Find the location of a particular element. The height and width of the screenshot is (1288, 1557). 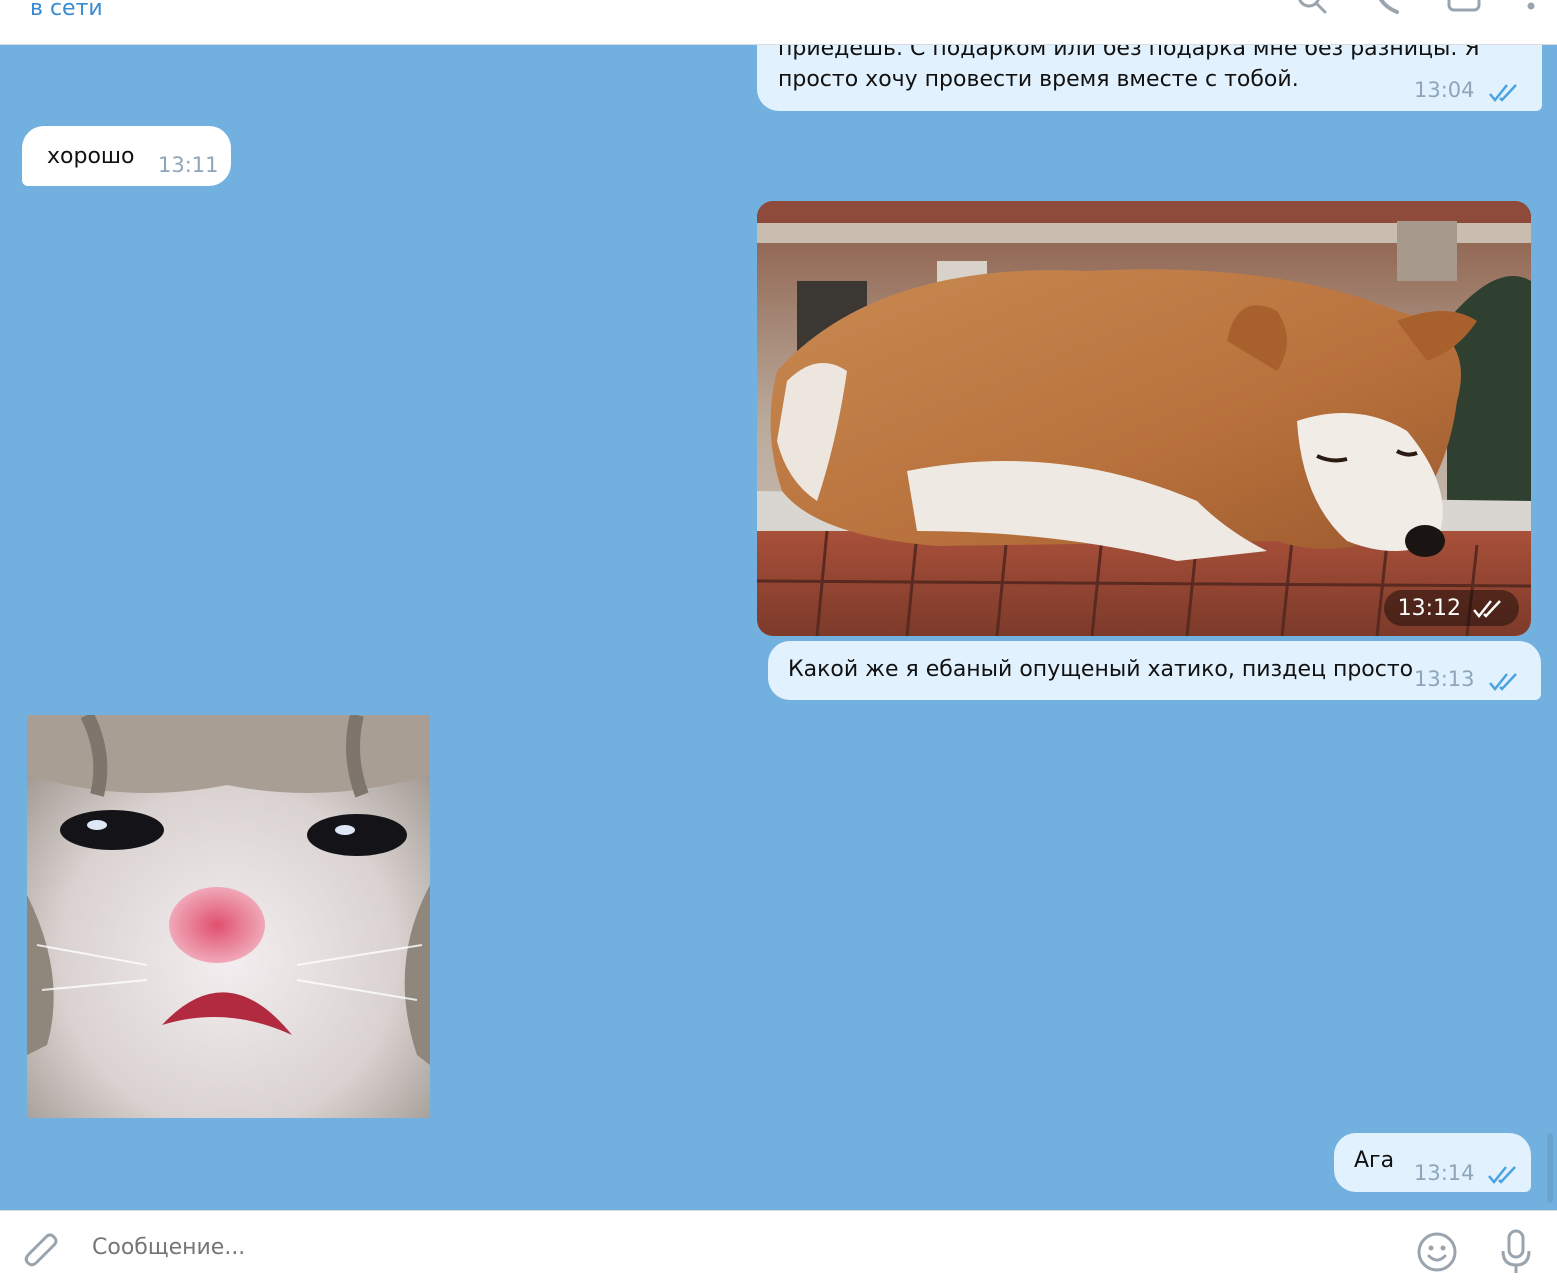

message-time: 13:13 is located at coordinates (1444, 679).